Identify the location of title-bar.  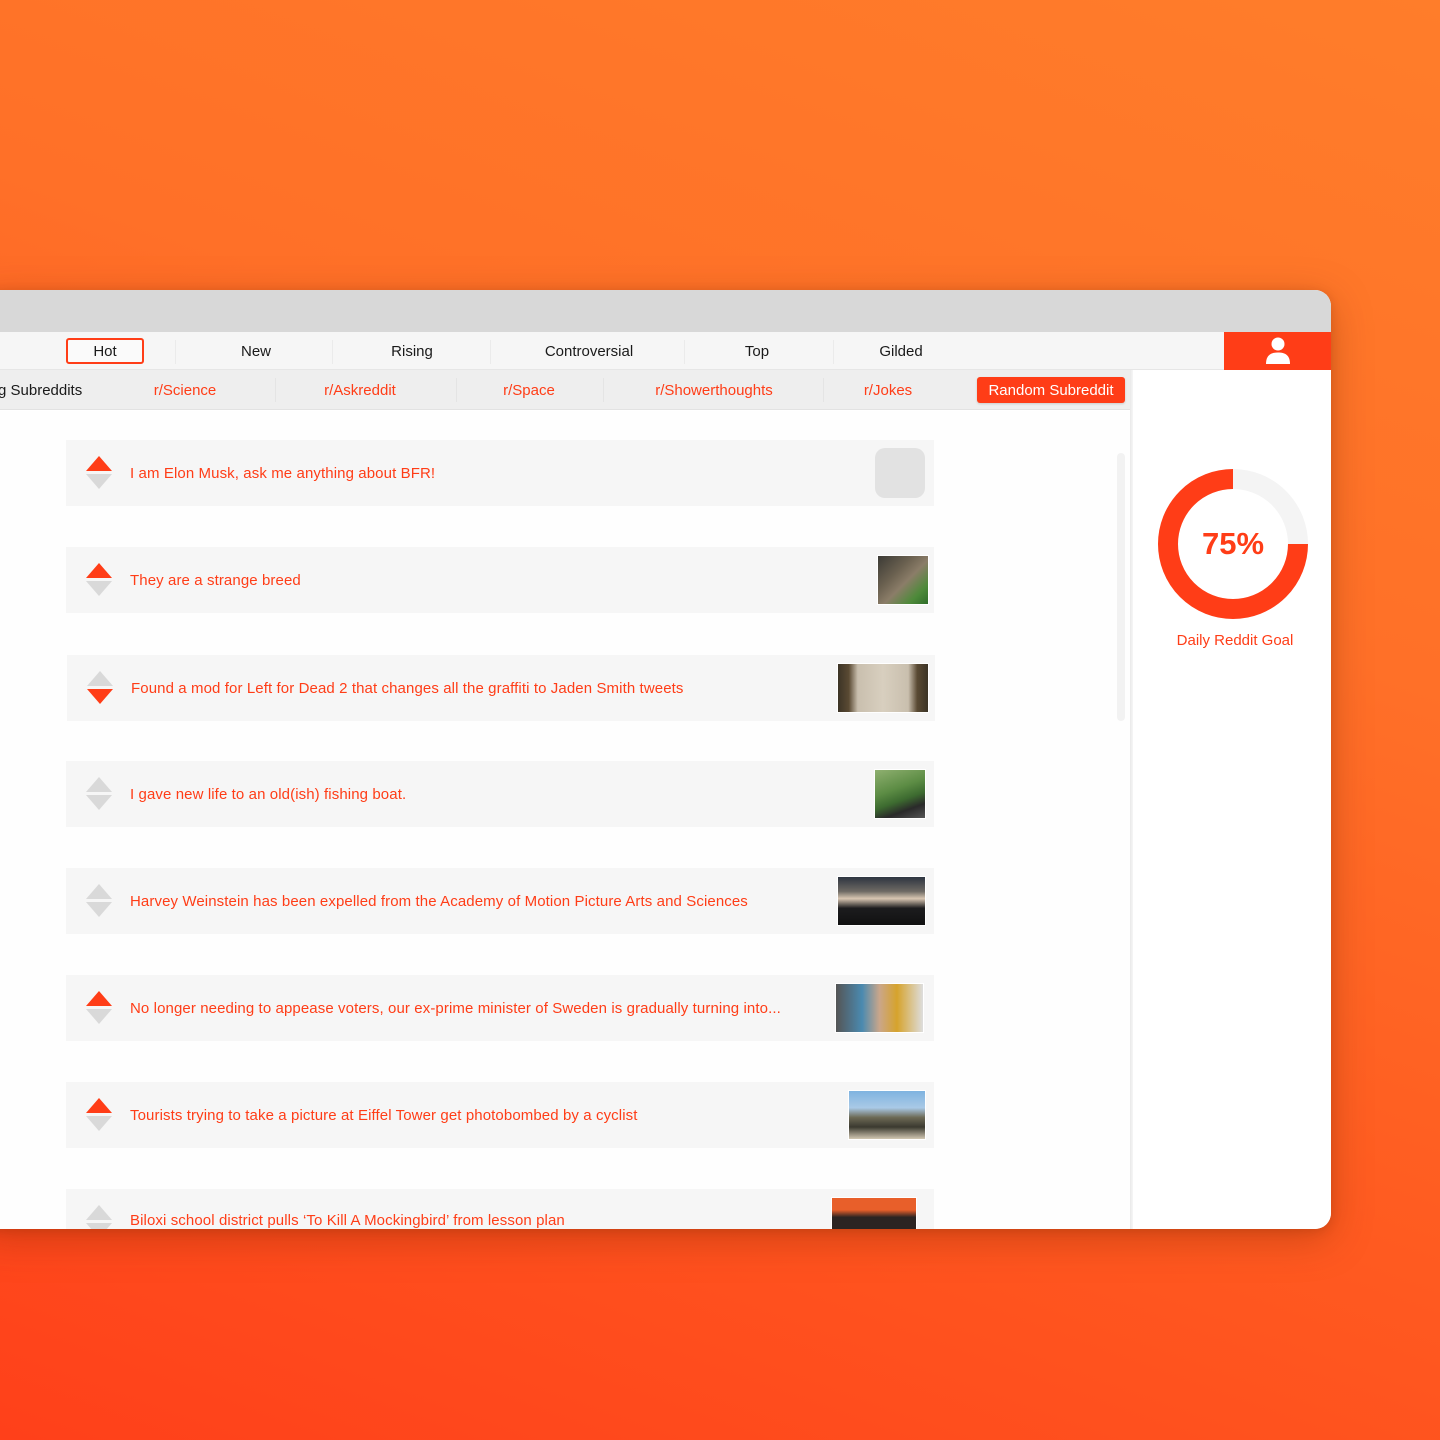
(665, 311).